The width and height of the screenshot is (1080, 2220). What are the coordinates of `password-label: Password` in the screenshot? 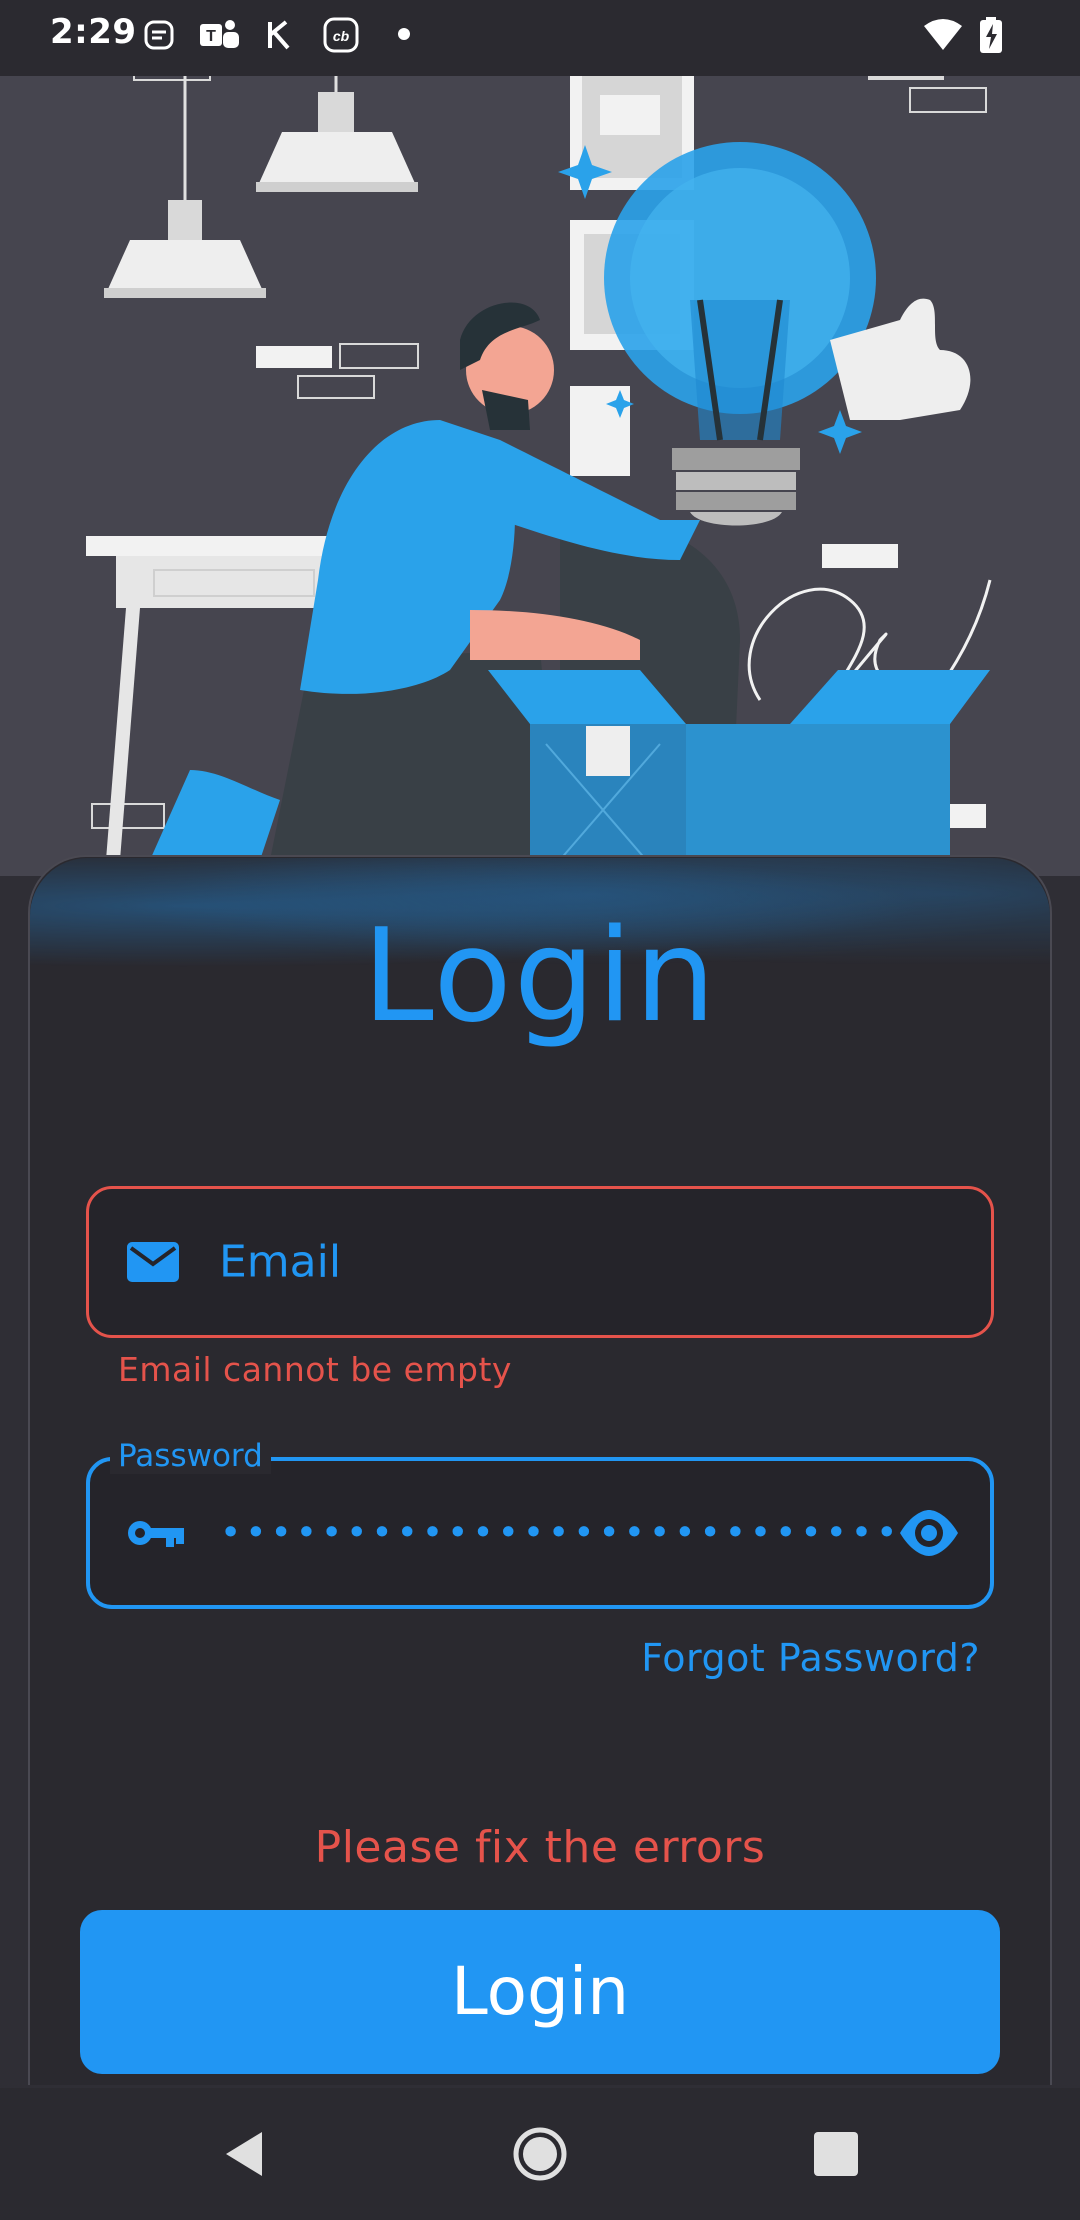 It's located at (190, 1456).